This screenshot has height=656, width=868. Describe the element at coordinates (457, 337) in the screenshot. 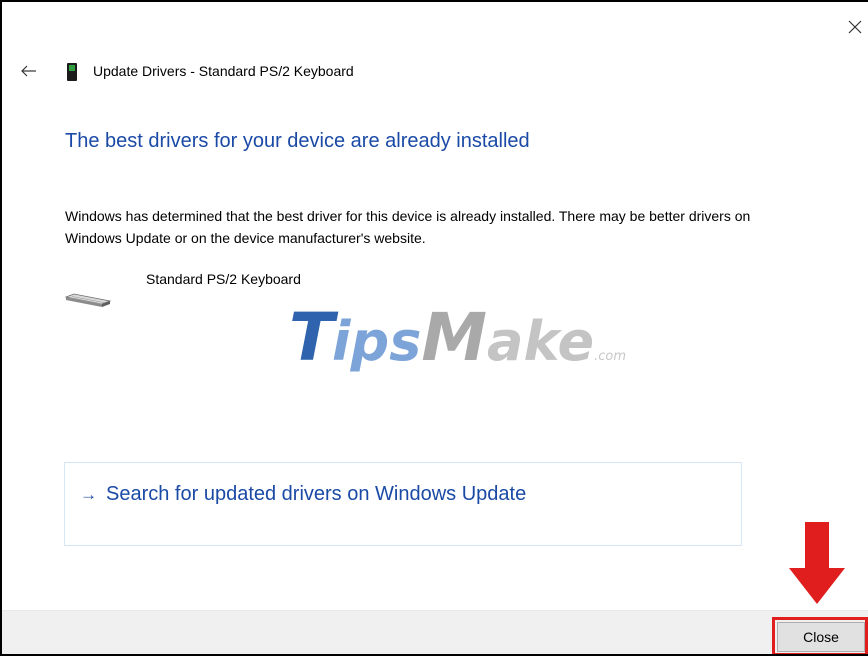

I see `watermark-logo: TipsMake.com` at that location.